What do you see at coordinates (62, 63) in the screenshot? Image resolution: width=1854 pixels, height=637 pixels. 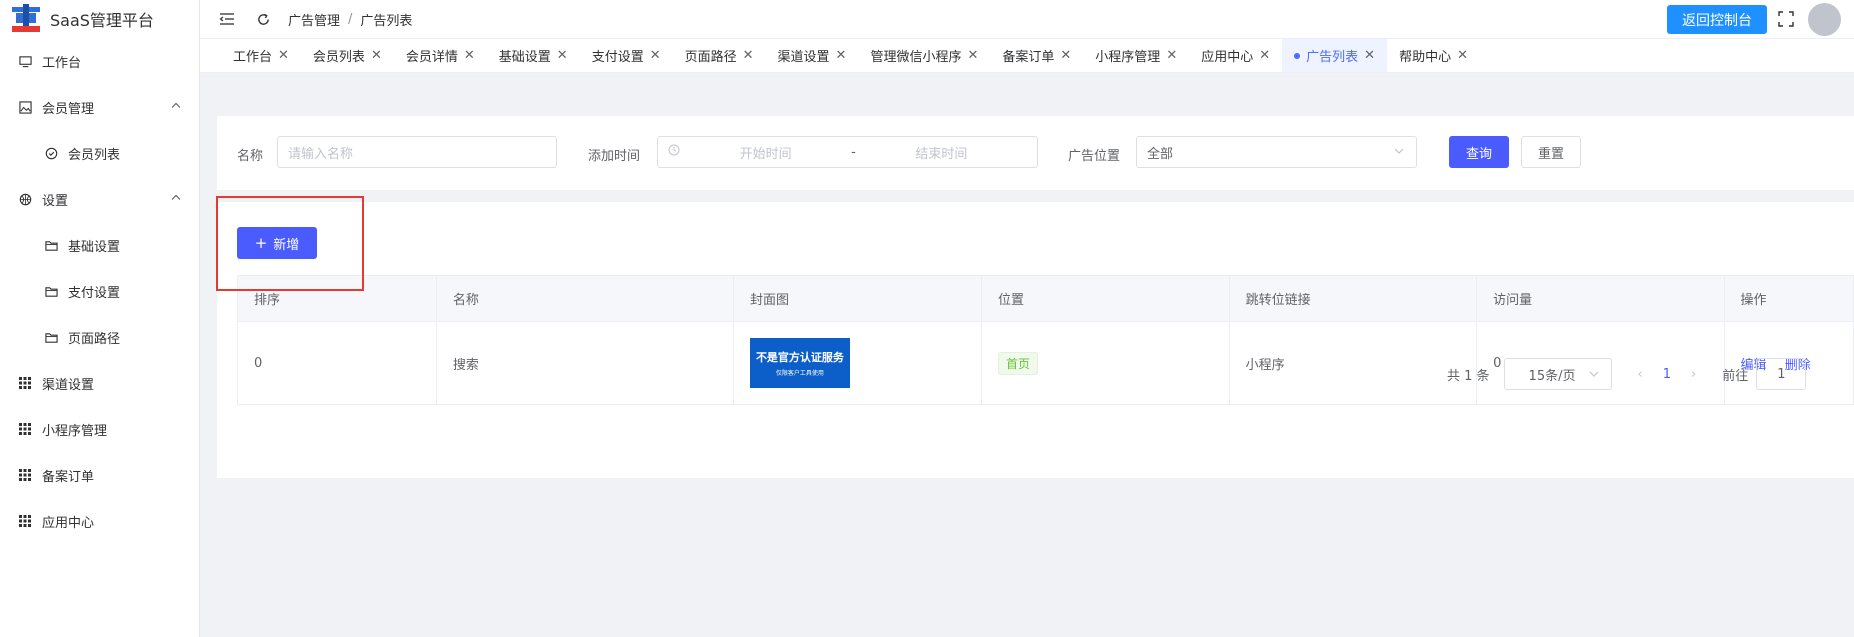 I see `sidebar-item-label: 工作台` at bounding box center [62, 63].